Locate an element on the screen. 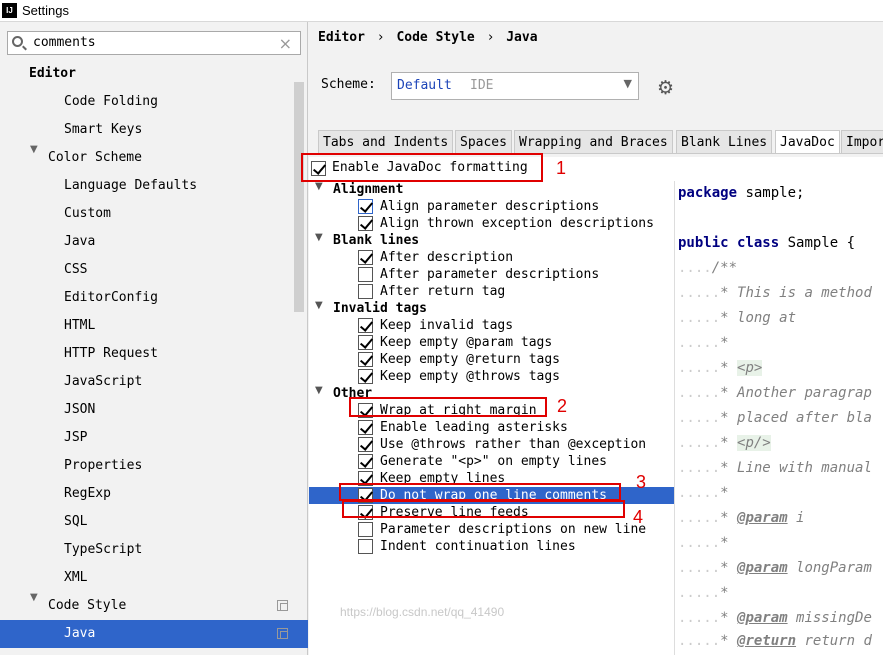 This screenshot has height=655, width=883. tree-item-css: CSS is located at coordinates (154, 270).